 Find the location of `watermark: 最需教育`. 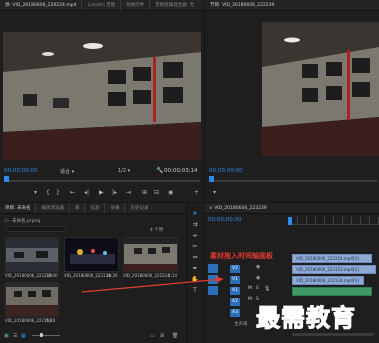

watermark: 最需教育 is located at coordinates (306, 318).